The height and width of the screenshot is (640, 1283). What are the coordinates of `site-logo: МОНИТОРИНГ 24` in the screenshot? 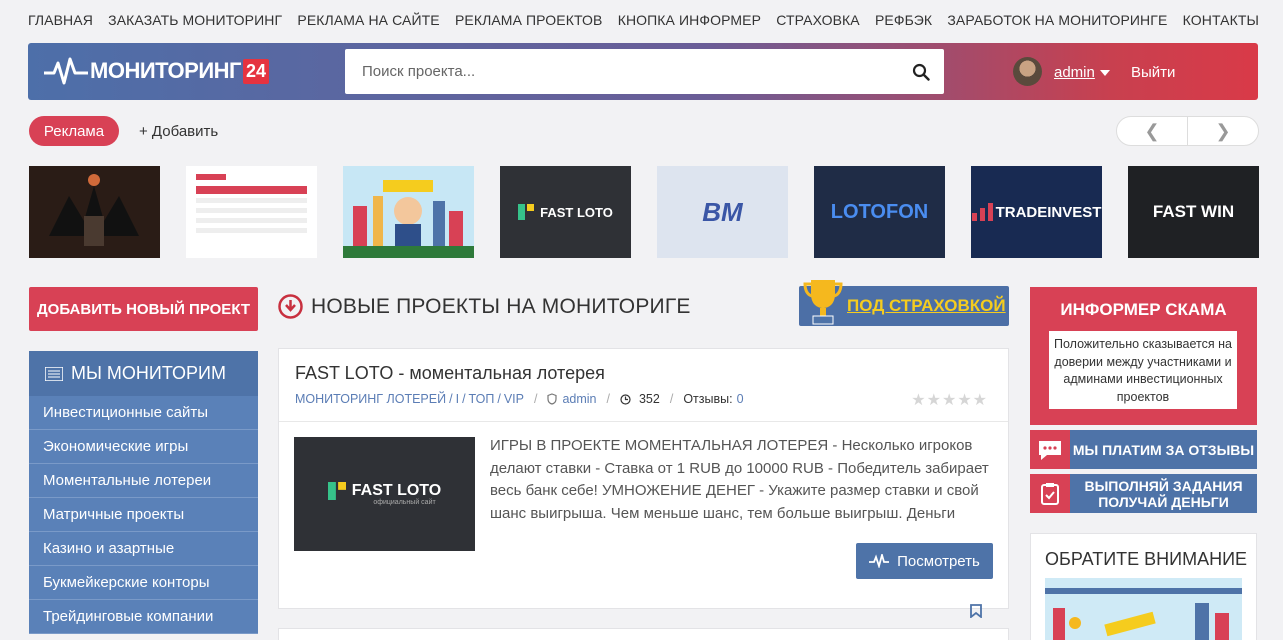 It's located at (157, 71).